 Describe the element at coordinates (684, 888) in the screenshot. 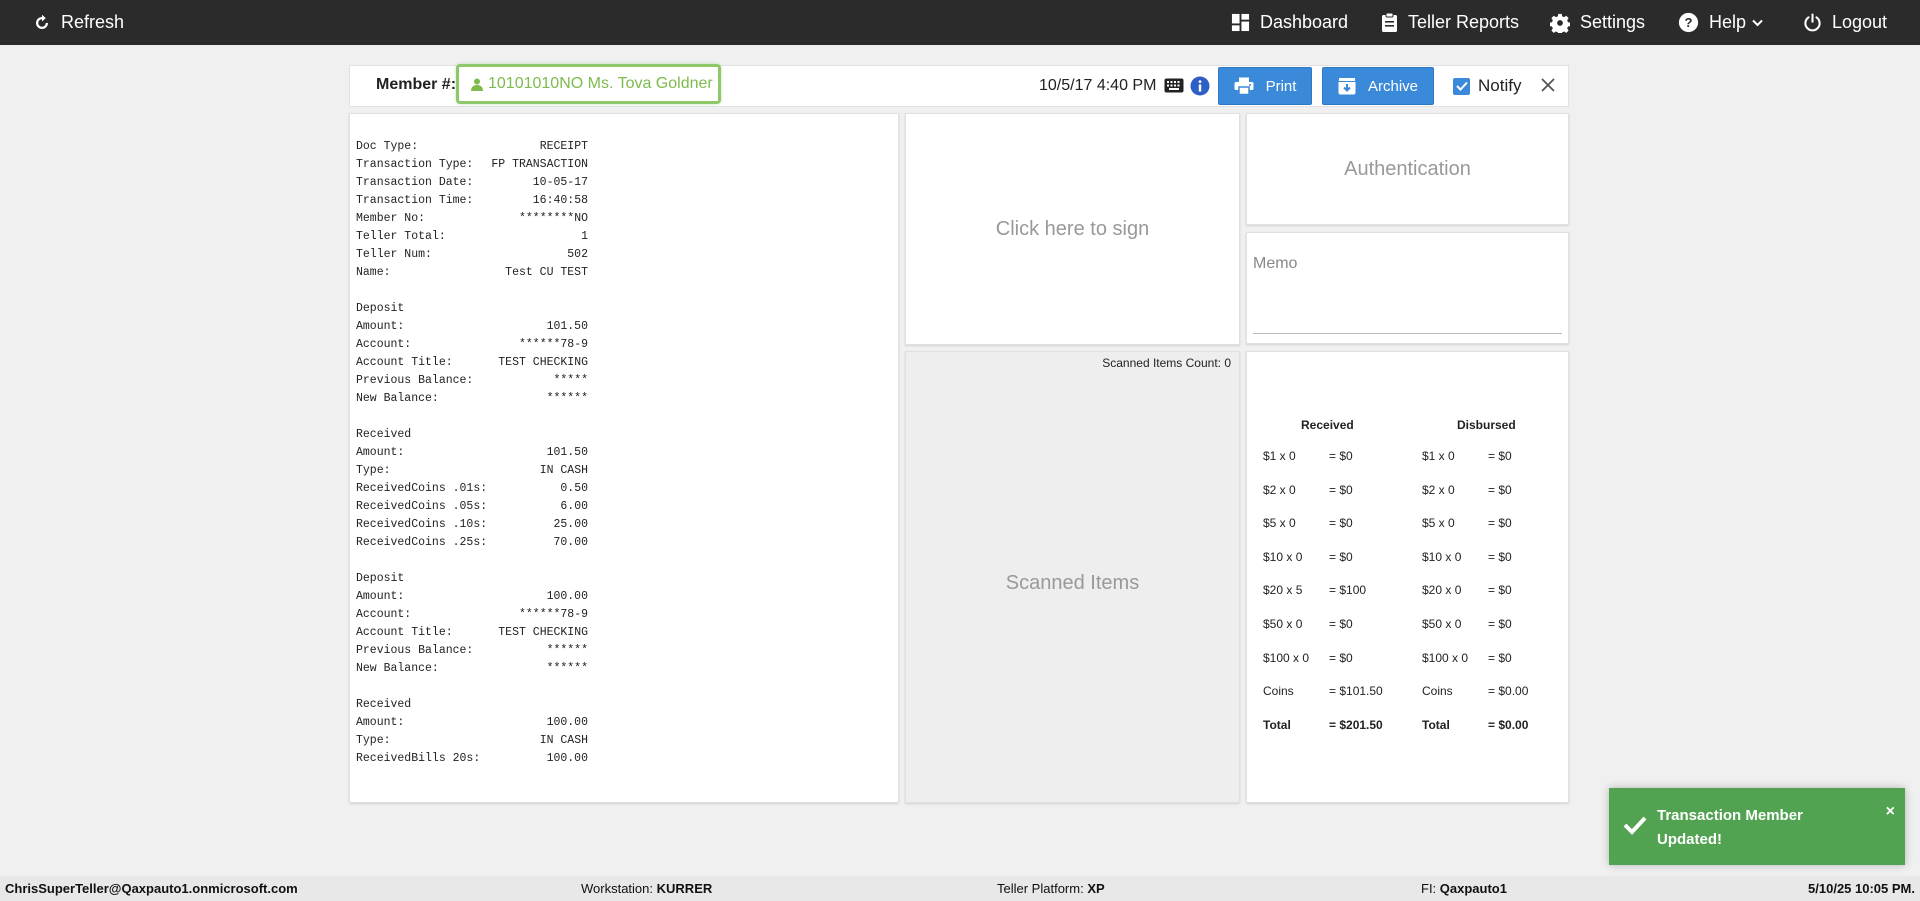

I see `workstation-value: KURRER` at that location.